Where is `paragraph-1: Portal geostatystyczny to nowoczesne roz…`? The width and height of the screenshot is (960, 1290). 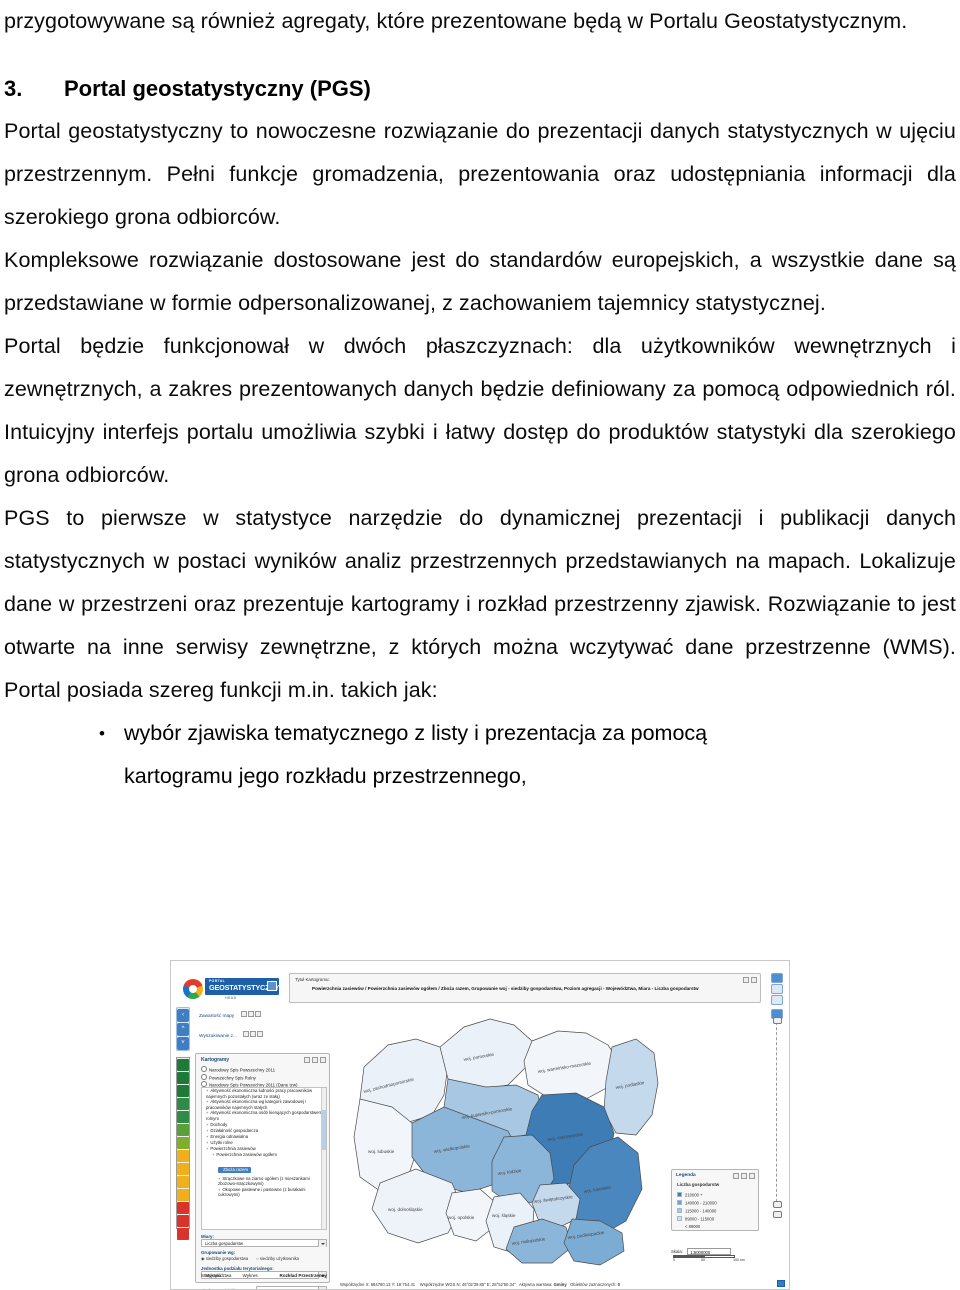 paragraph-1: Portal geostatystyczny to nowoczesne roz… is located at coordinates (480, 174).